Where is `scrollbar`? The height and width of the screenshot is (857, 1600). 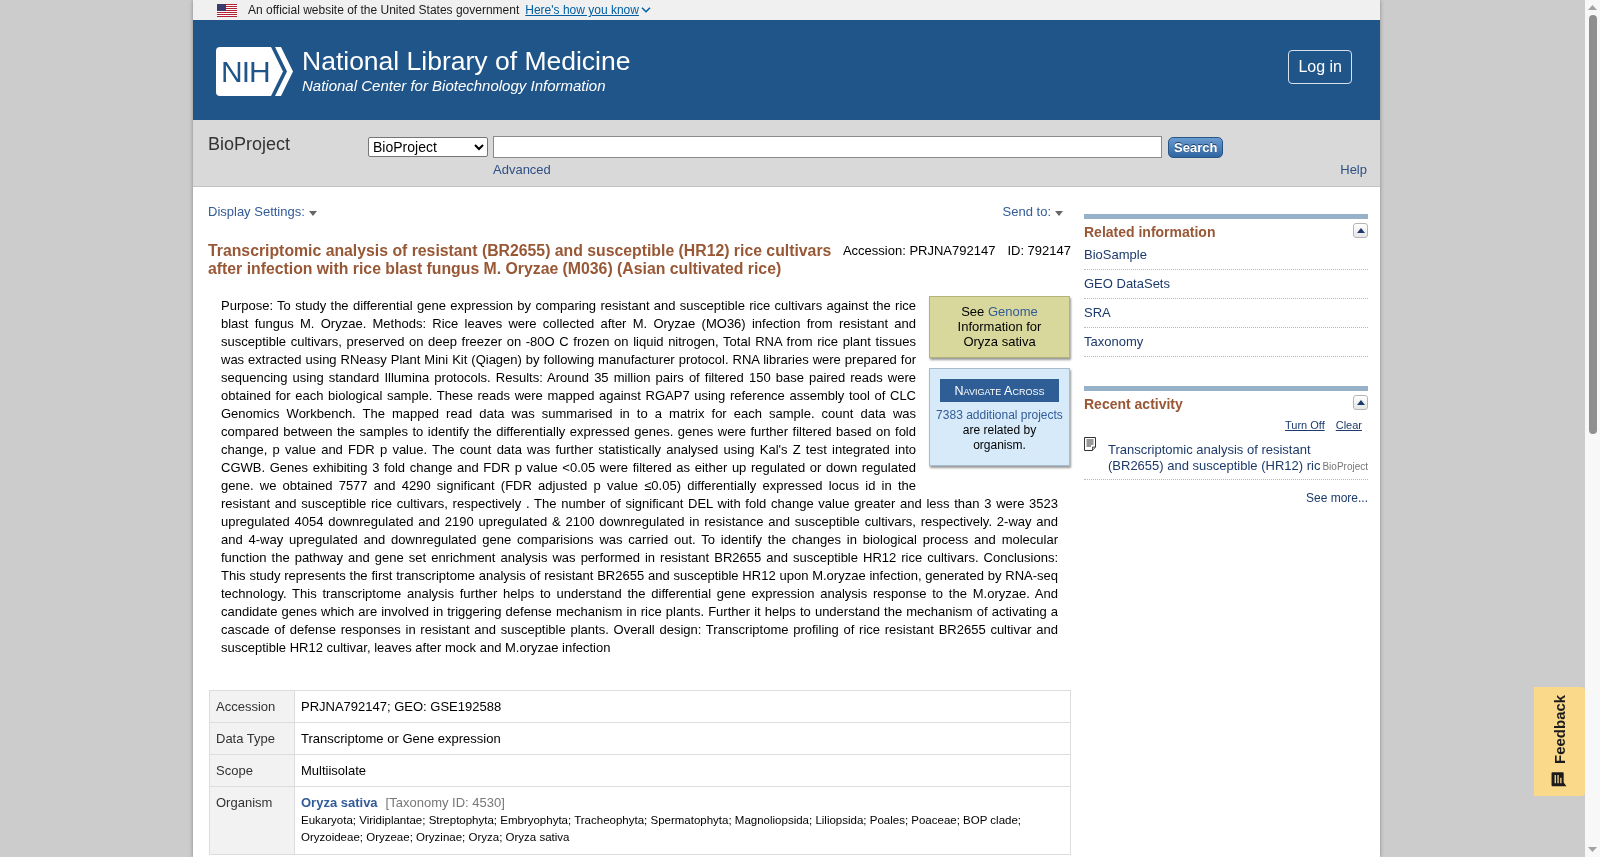 scrollbar is located at coordinates (1592, 428).